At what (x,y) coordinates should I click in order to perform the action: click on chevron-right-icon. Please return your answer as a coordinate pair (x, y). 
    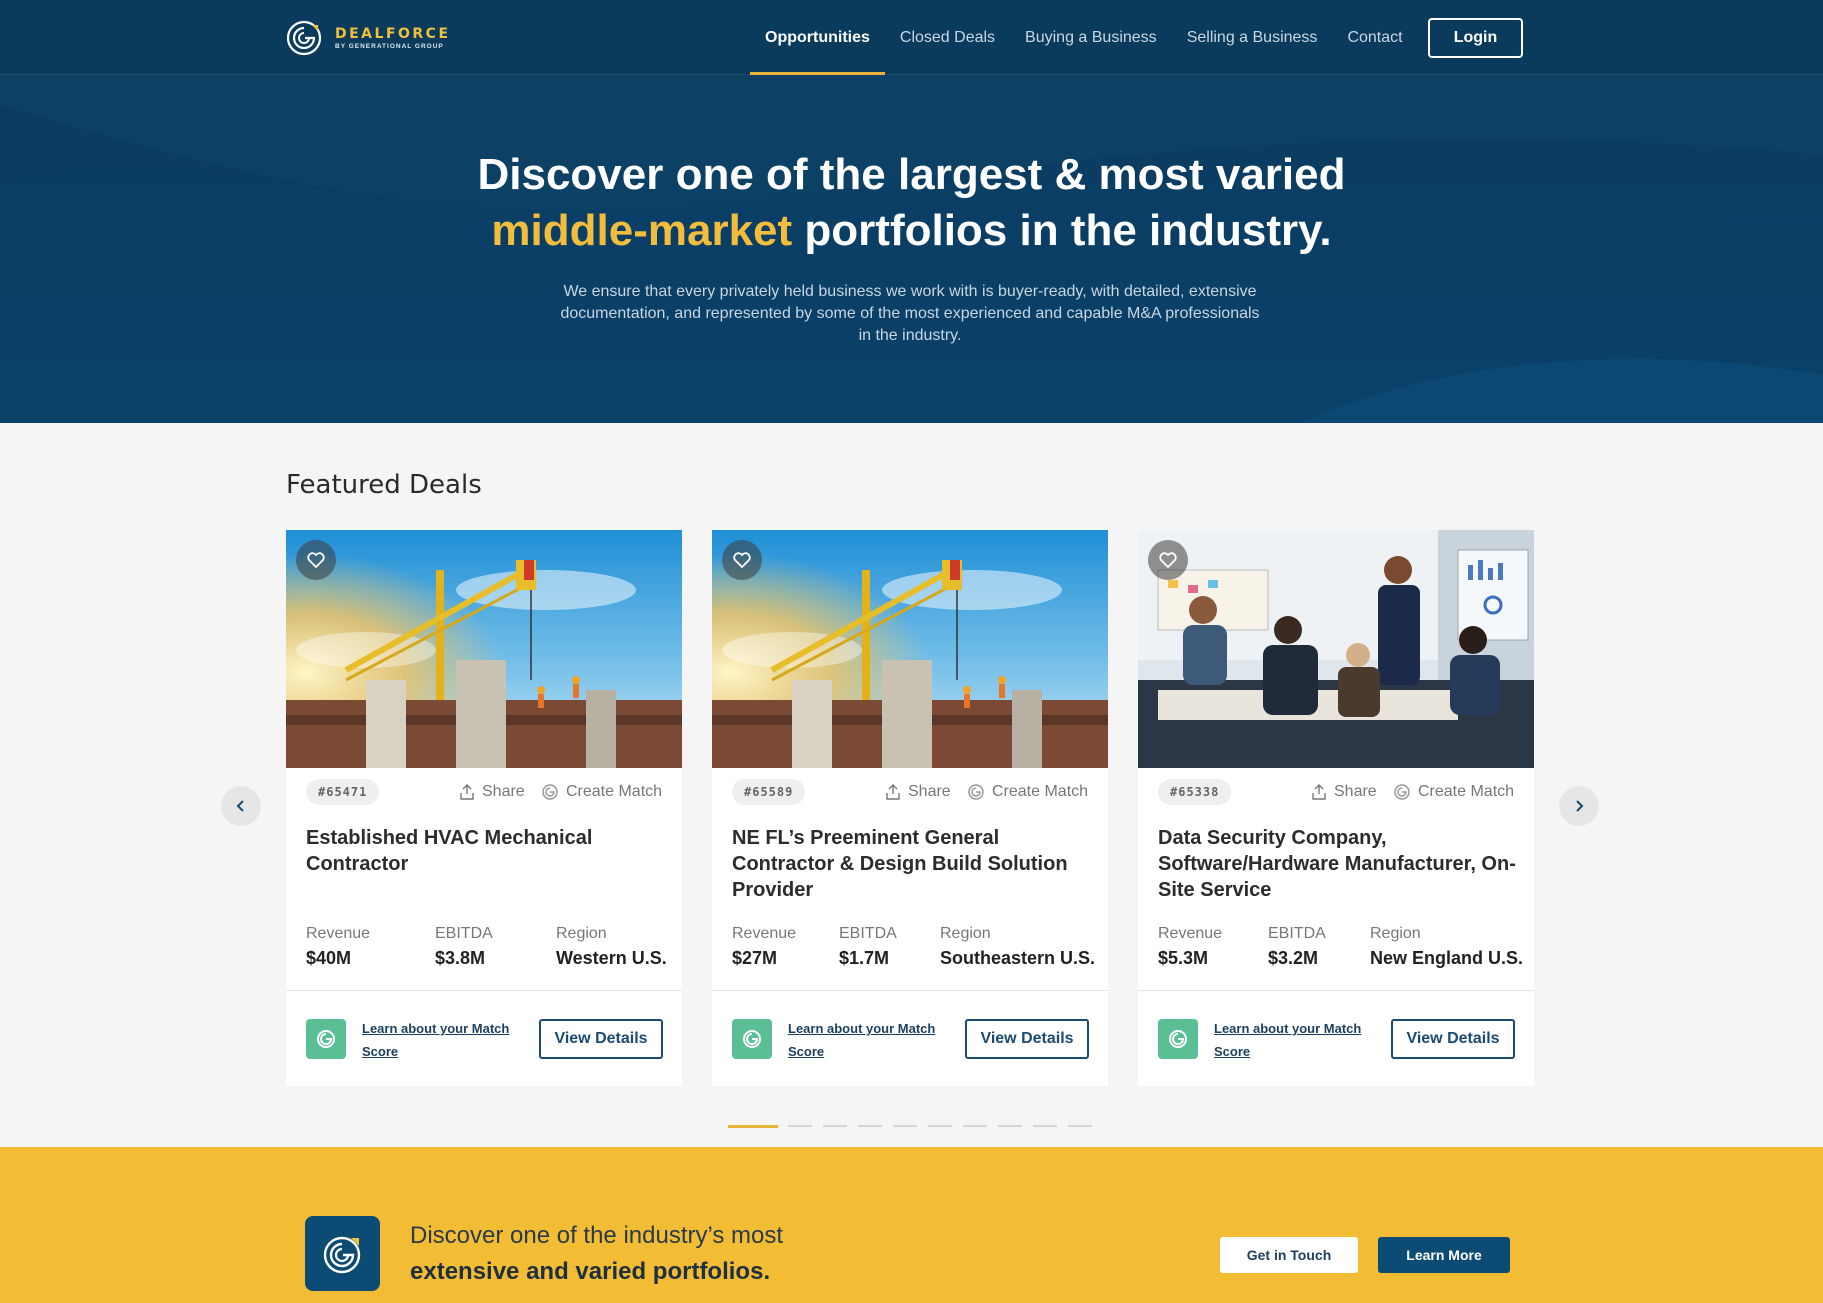
    Looking at the image, I should click on (1580, 806).